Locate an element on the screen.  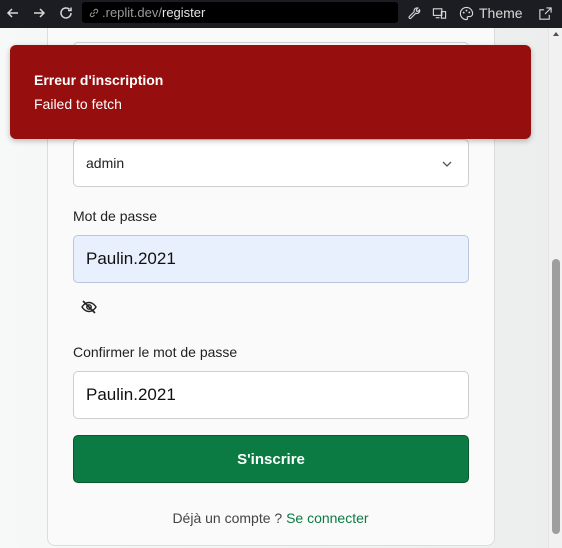
forward-button is located at coordinates (39, 13).